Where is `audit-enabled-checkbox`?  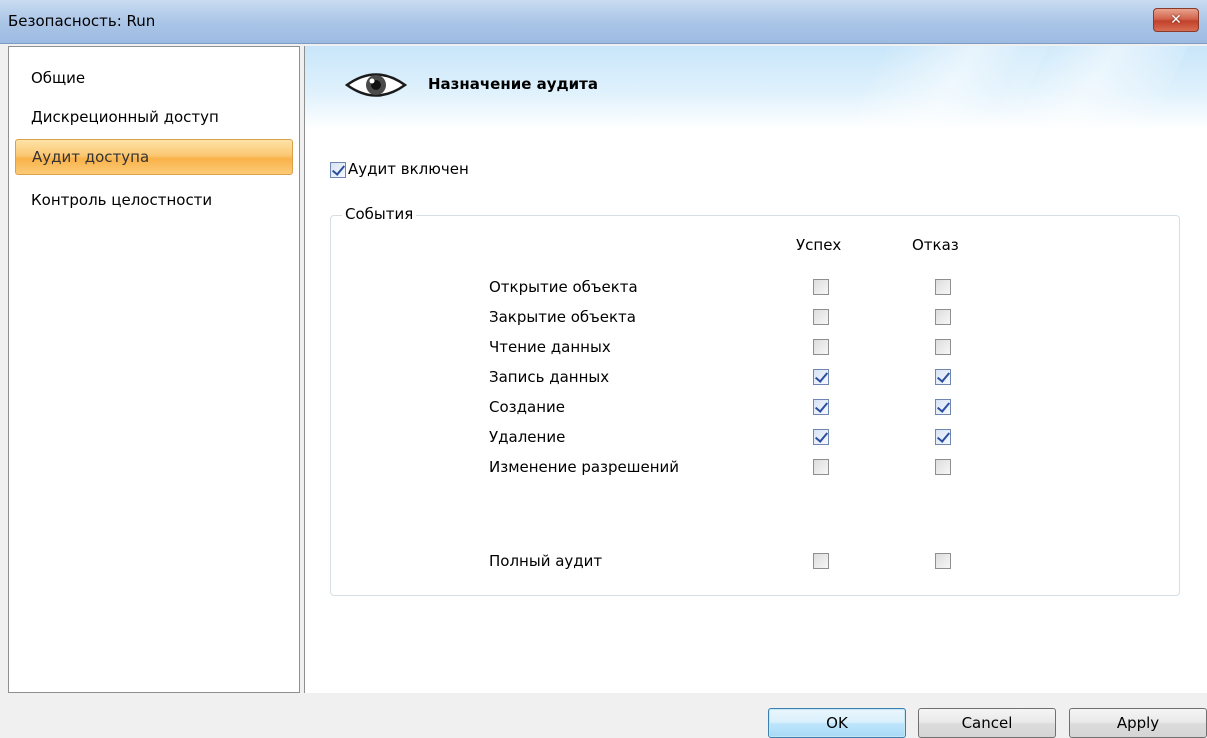
audit-enabled-checkbox is located at coordinates (338, 170).